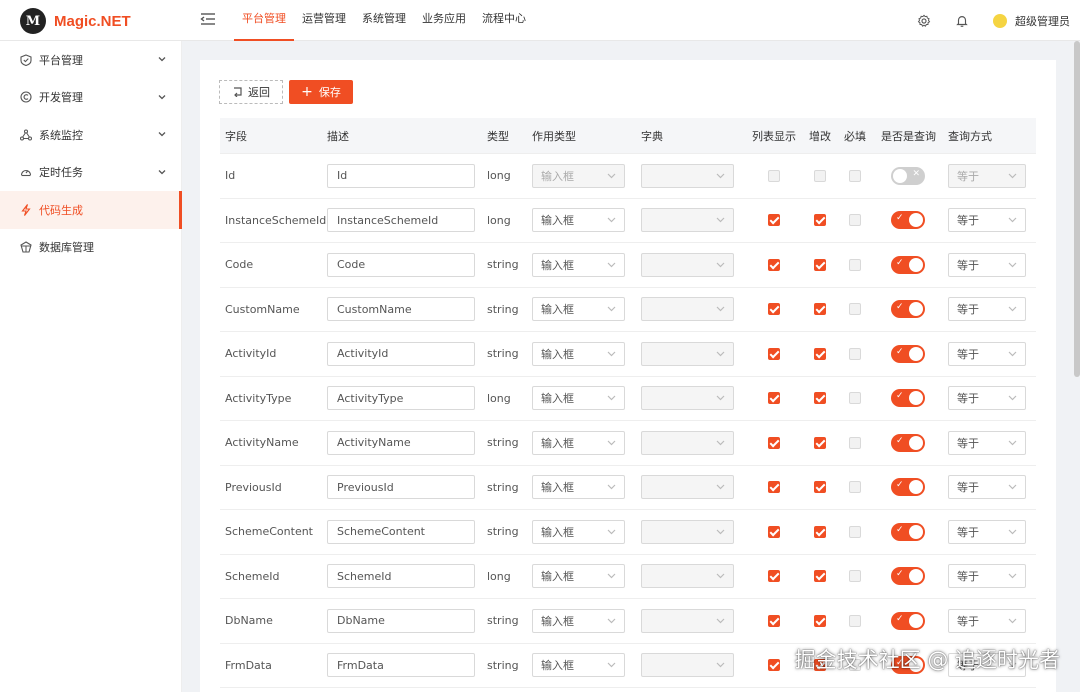 The width and height of the screenshot is (1080, 692). I want to click on page-scrollbar, so click(1077, 209).